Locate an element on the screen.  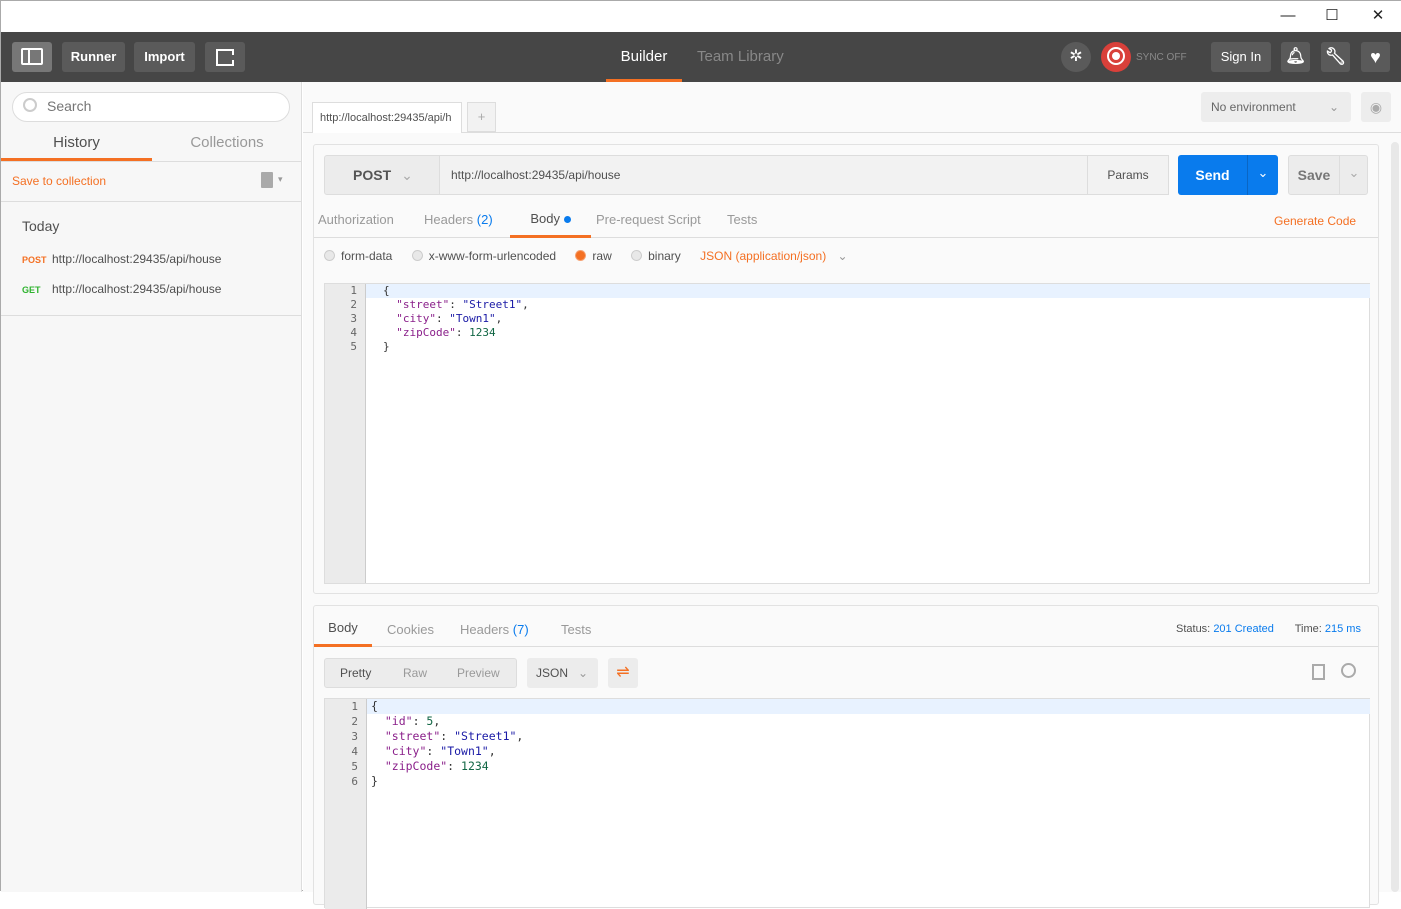
headers-count: (7) is located at coordinates (520, 629).